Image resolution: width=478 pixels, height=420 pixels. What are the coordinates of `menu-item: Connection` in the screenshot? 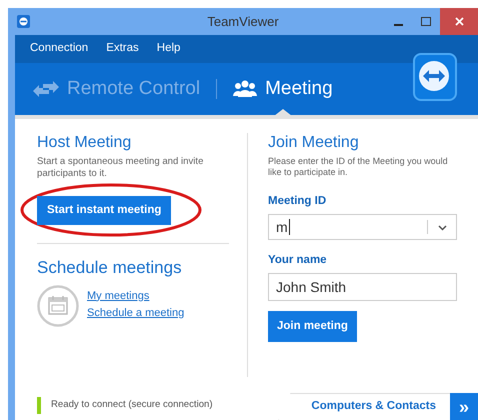 It's located at (59, 49).